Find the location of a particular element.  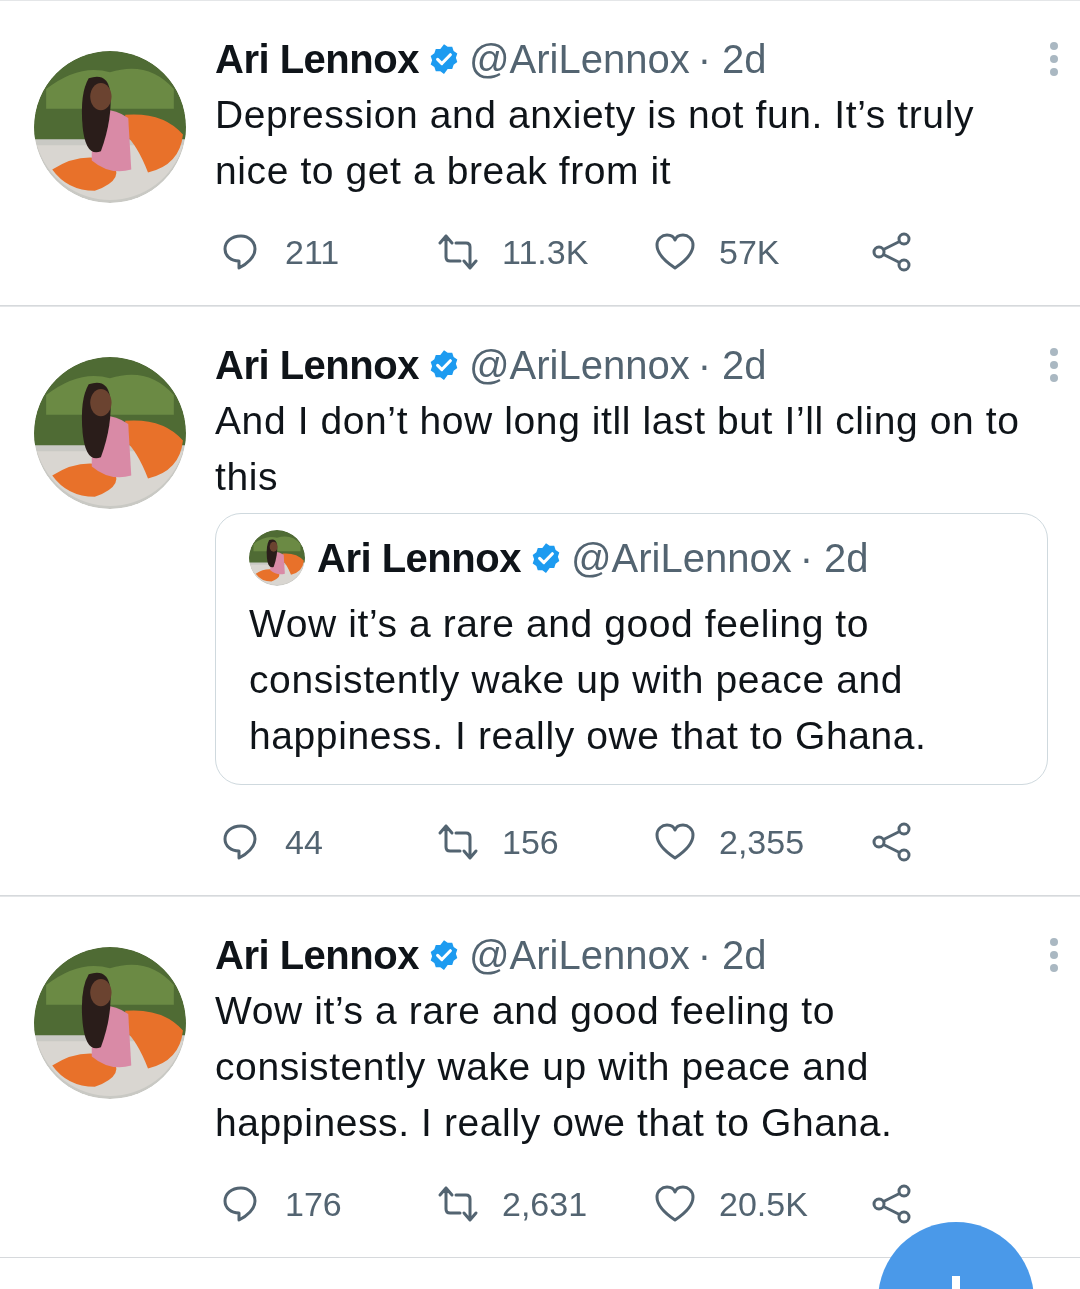

count: 57K is located at coordinates (749, 252).